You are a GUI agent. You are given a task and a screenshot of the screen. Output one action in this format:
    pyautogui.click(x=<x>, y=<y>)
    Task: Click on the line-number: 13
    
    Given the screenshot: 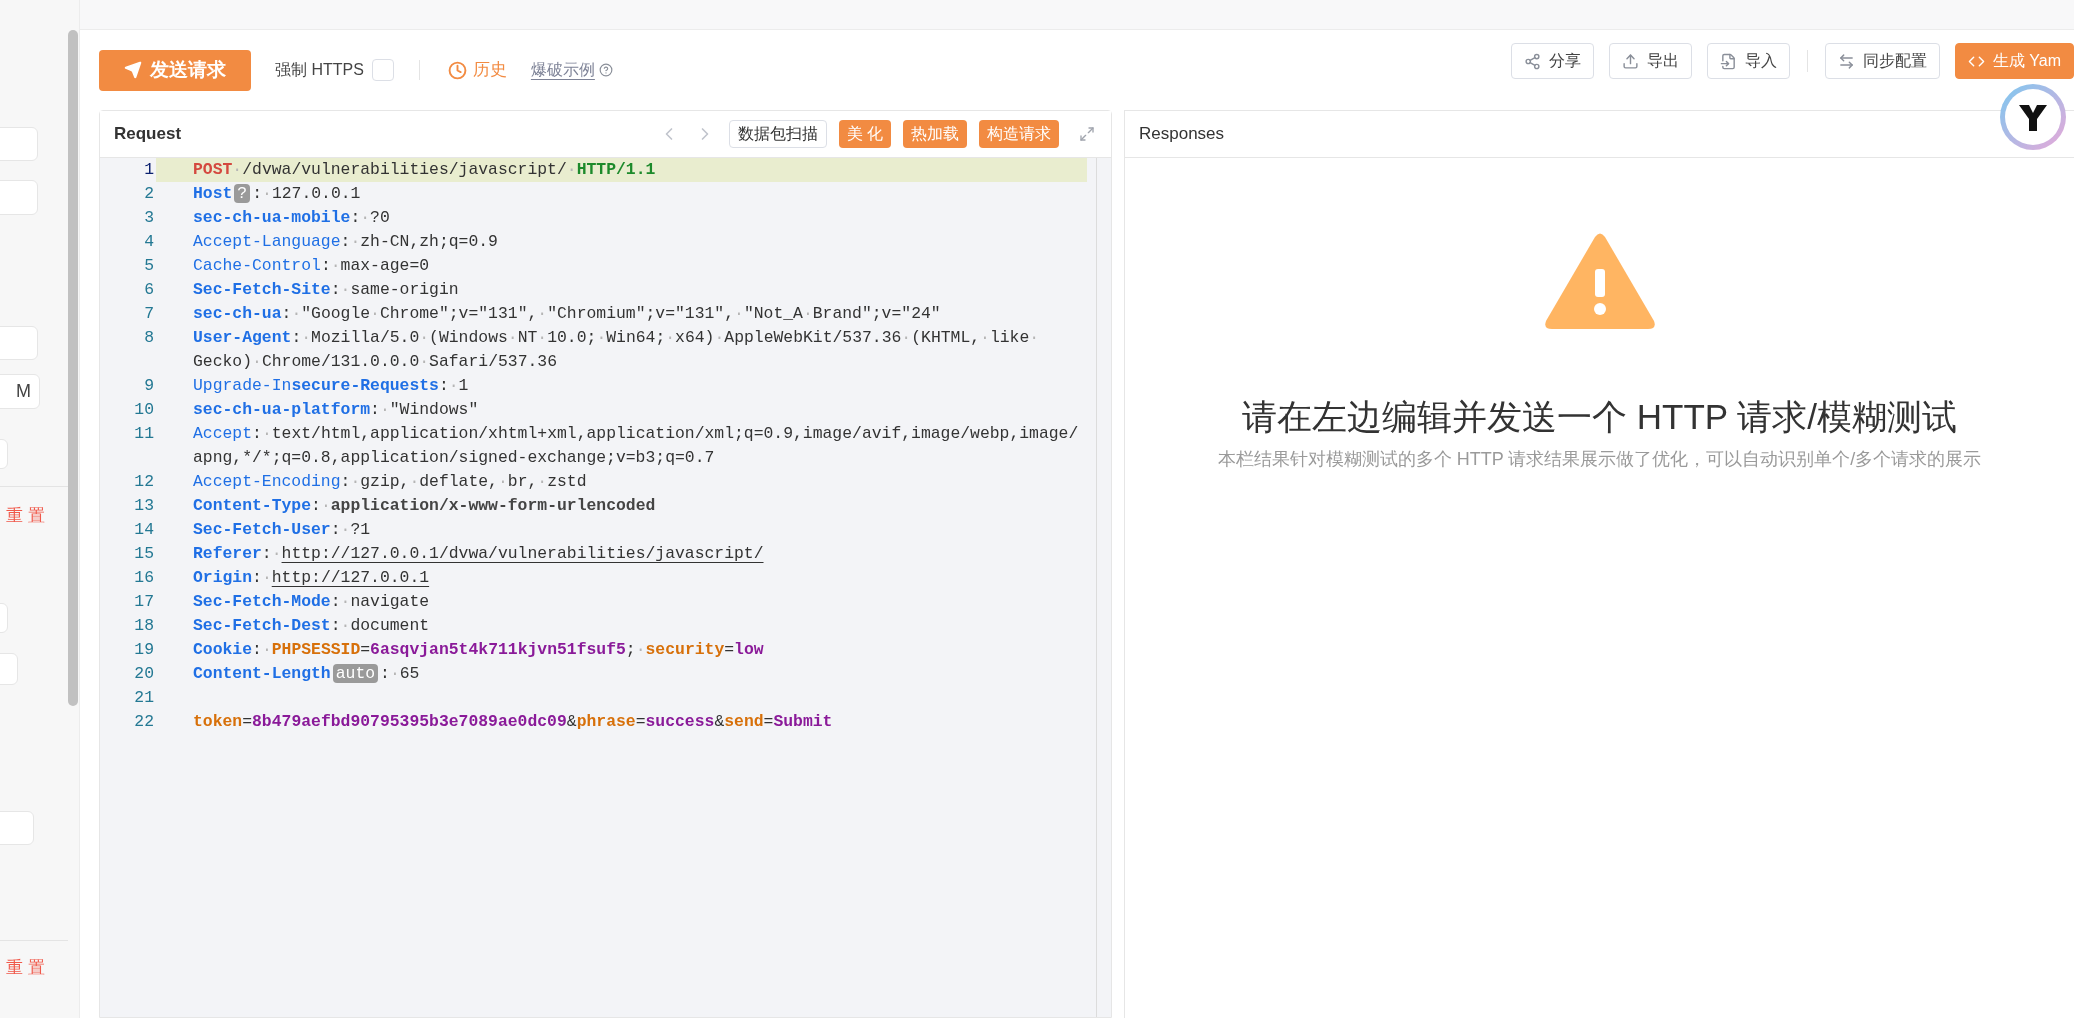 What is the action you would take?
    pyautogui.click(x=144, y=506)
    